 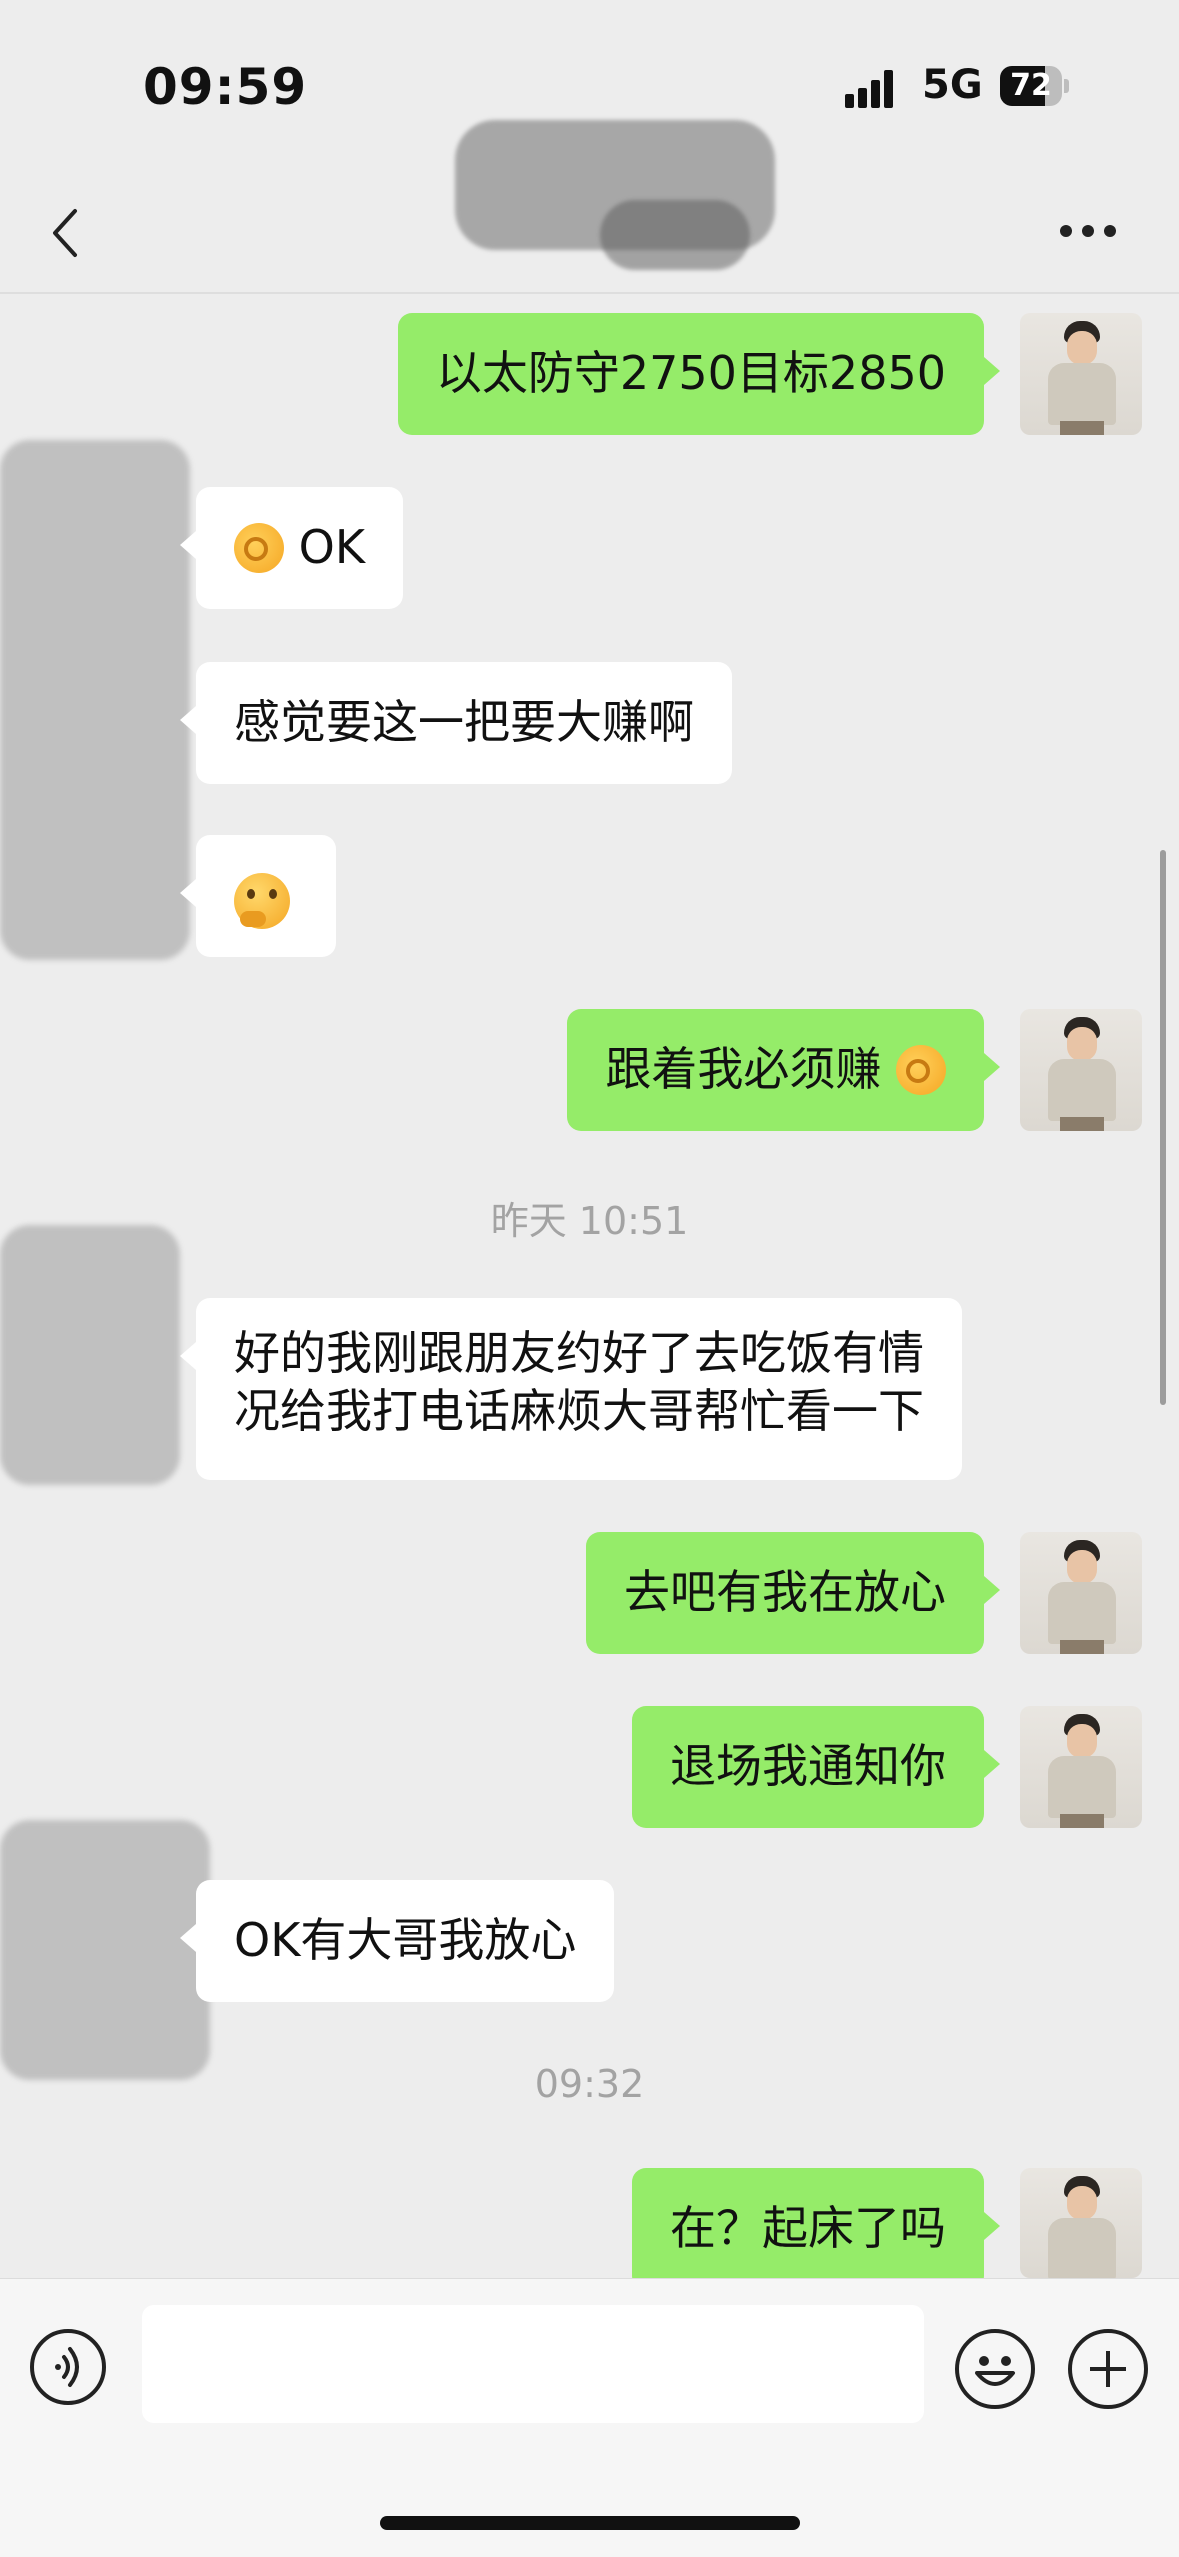 I want to click on chat-timestamp: 09:32, so click(x=589, y=2084).